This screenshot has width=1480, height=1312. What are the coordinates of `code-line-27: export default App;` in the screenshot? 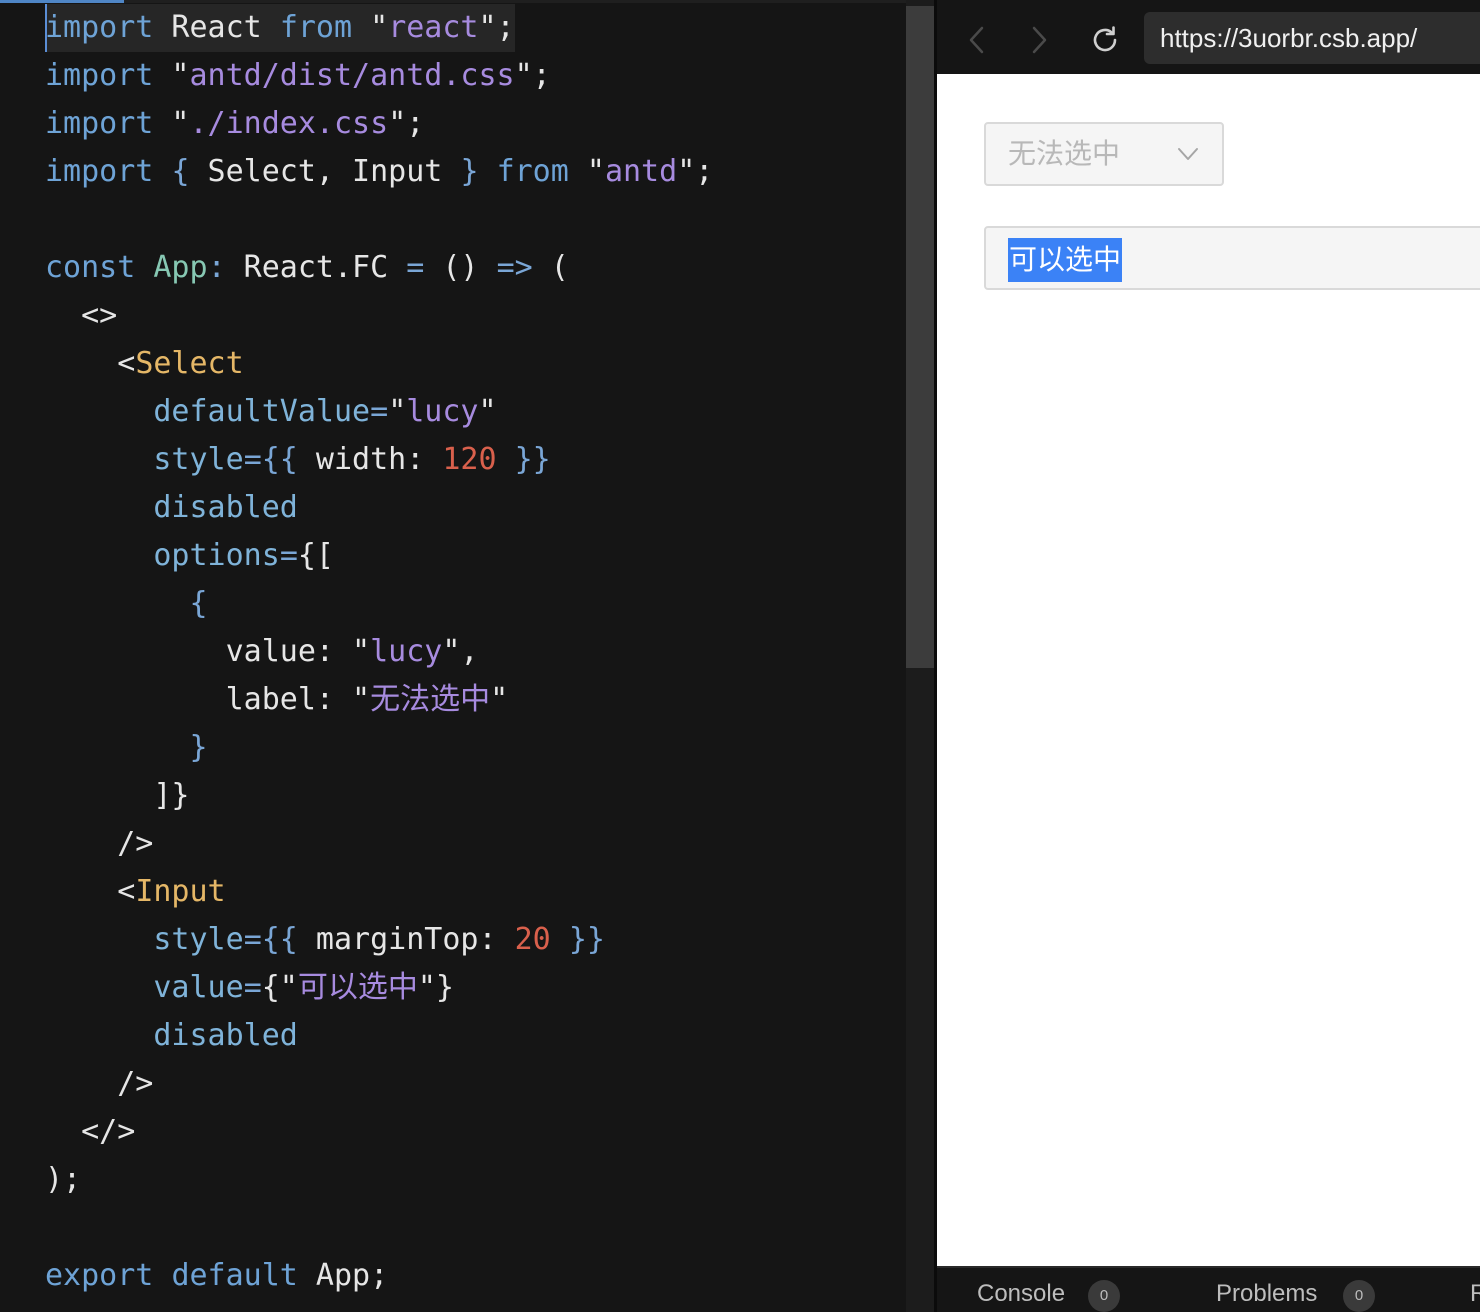 It's located at (379, 1276).